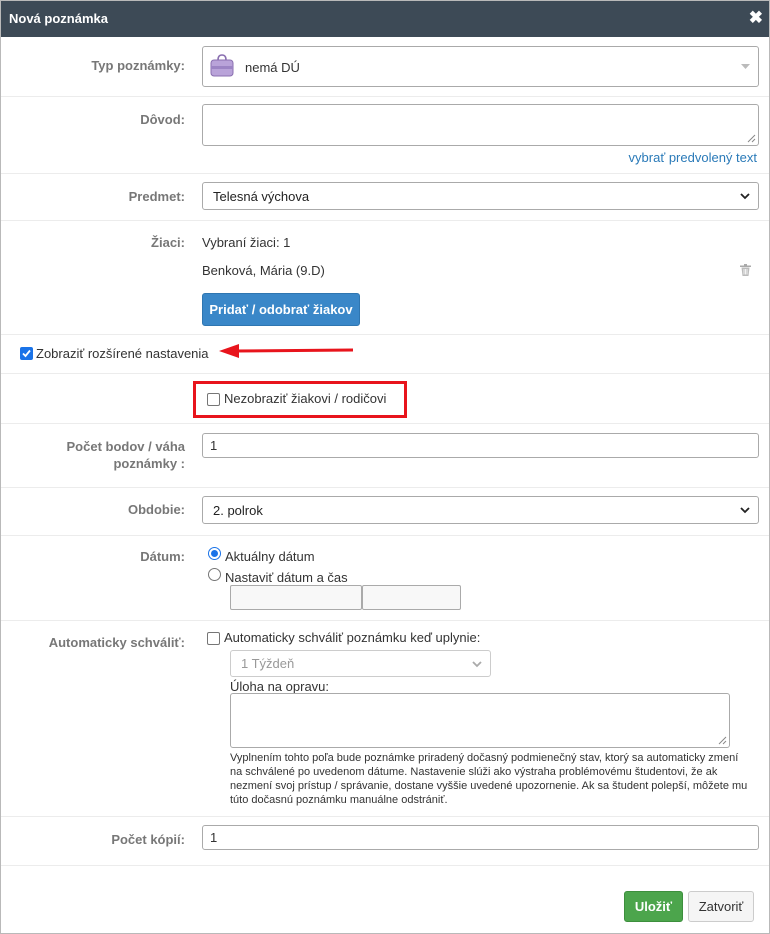 The image size is (770, 934). Describe the element at coordinates (270, 556) in the screenshot. I see `current-date-label: Aktuálny dátum` at that location.